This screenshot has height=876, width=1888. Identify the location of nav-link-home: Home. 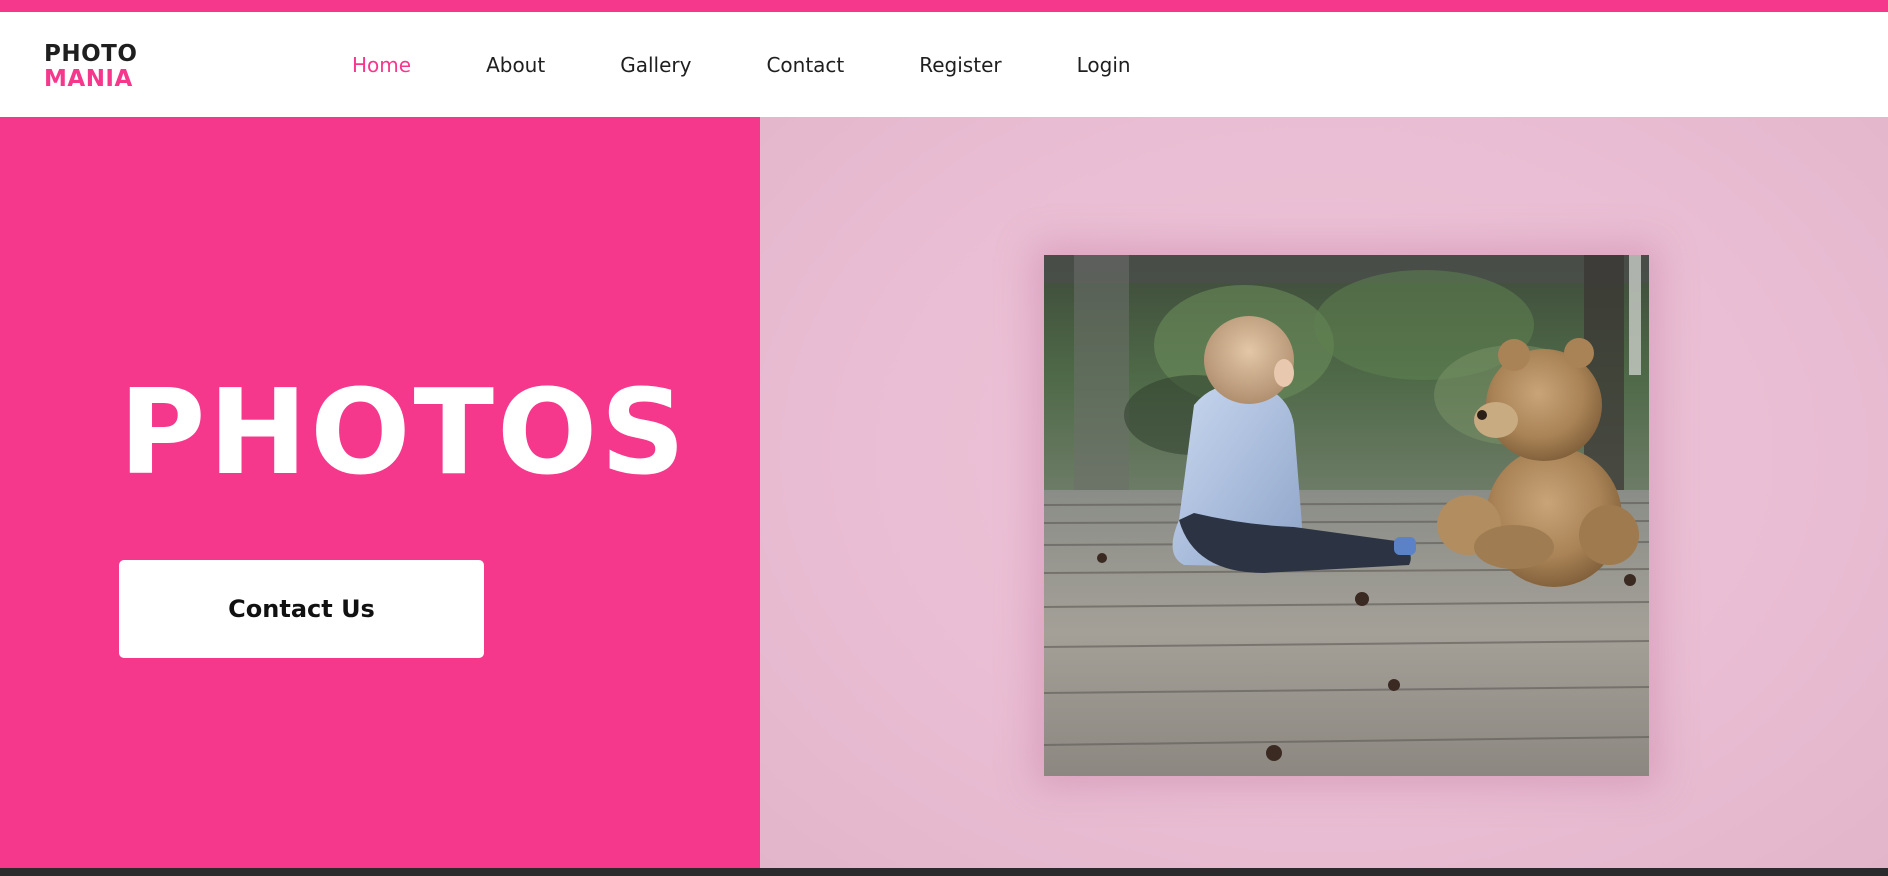
(381, 65).